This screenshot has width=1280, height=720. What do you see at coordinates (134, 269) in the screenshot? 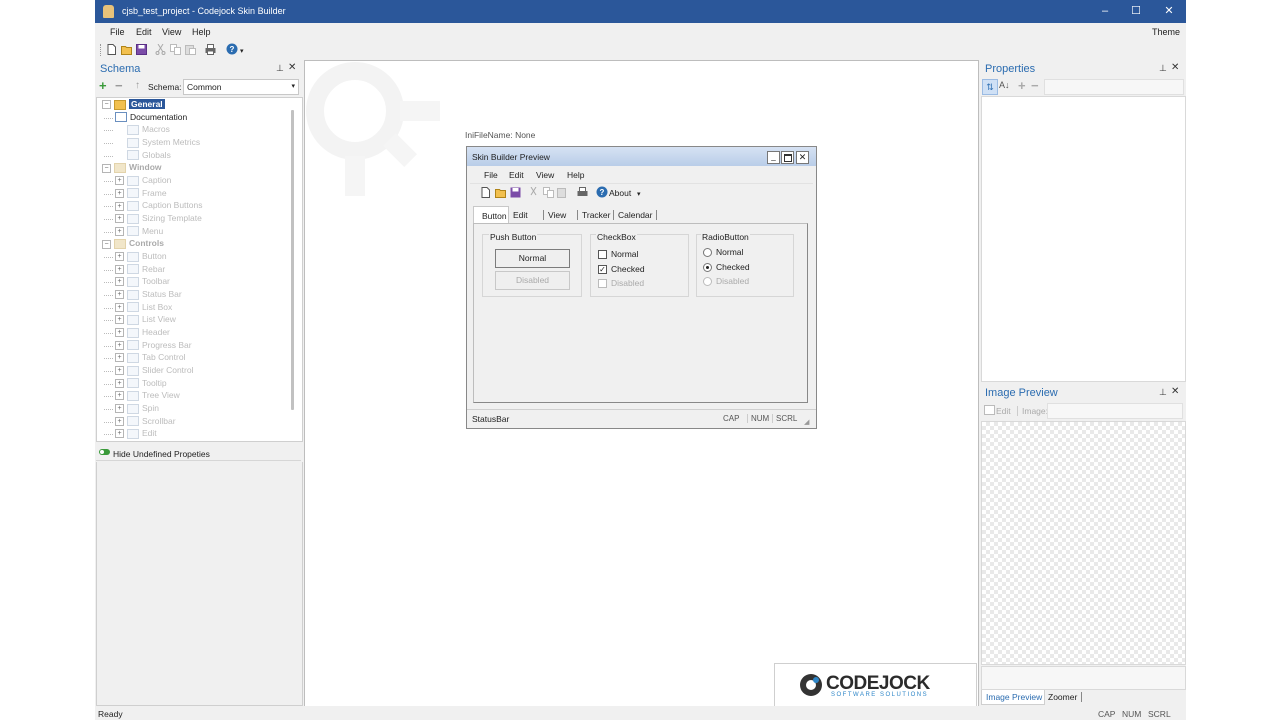
I see `tree-item: + Rebar` at bounding box center [134, 269].